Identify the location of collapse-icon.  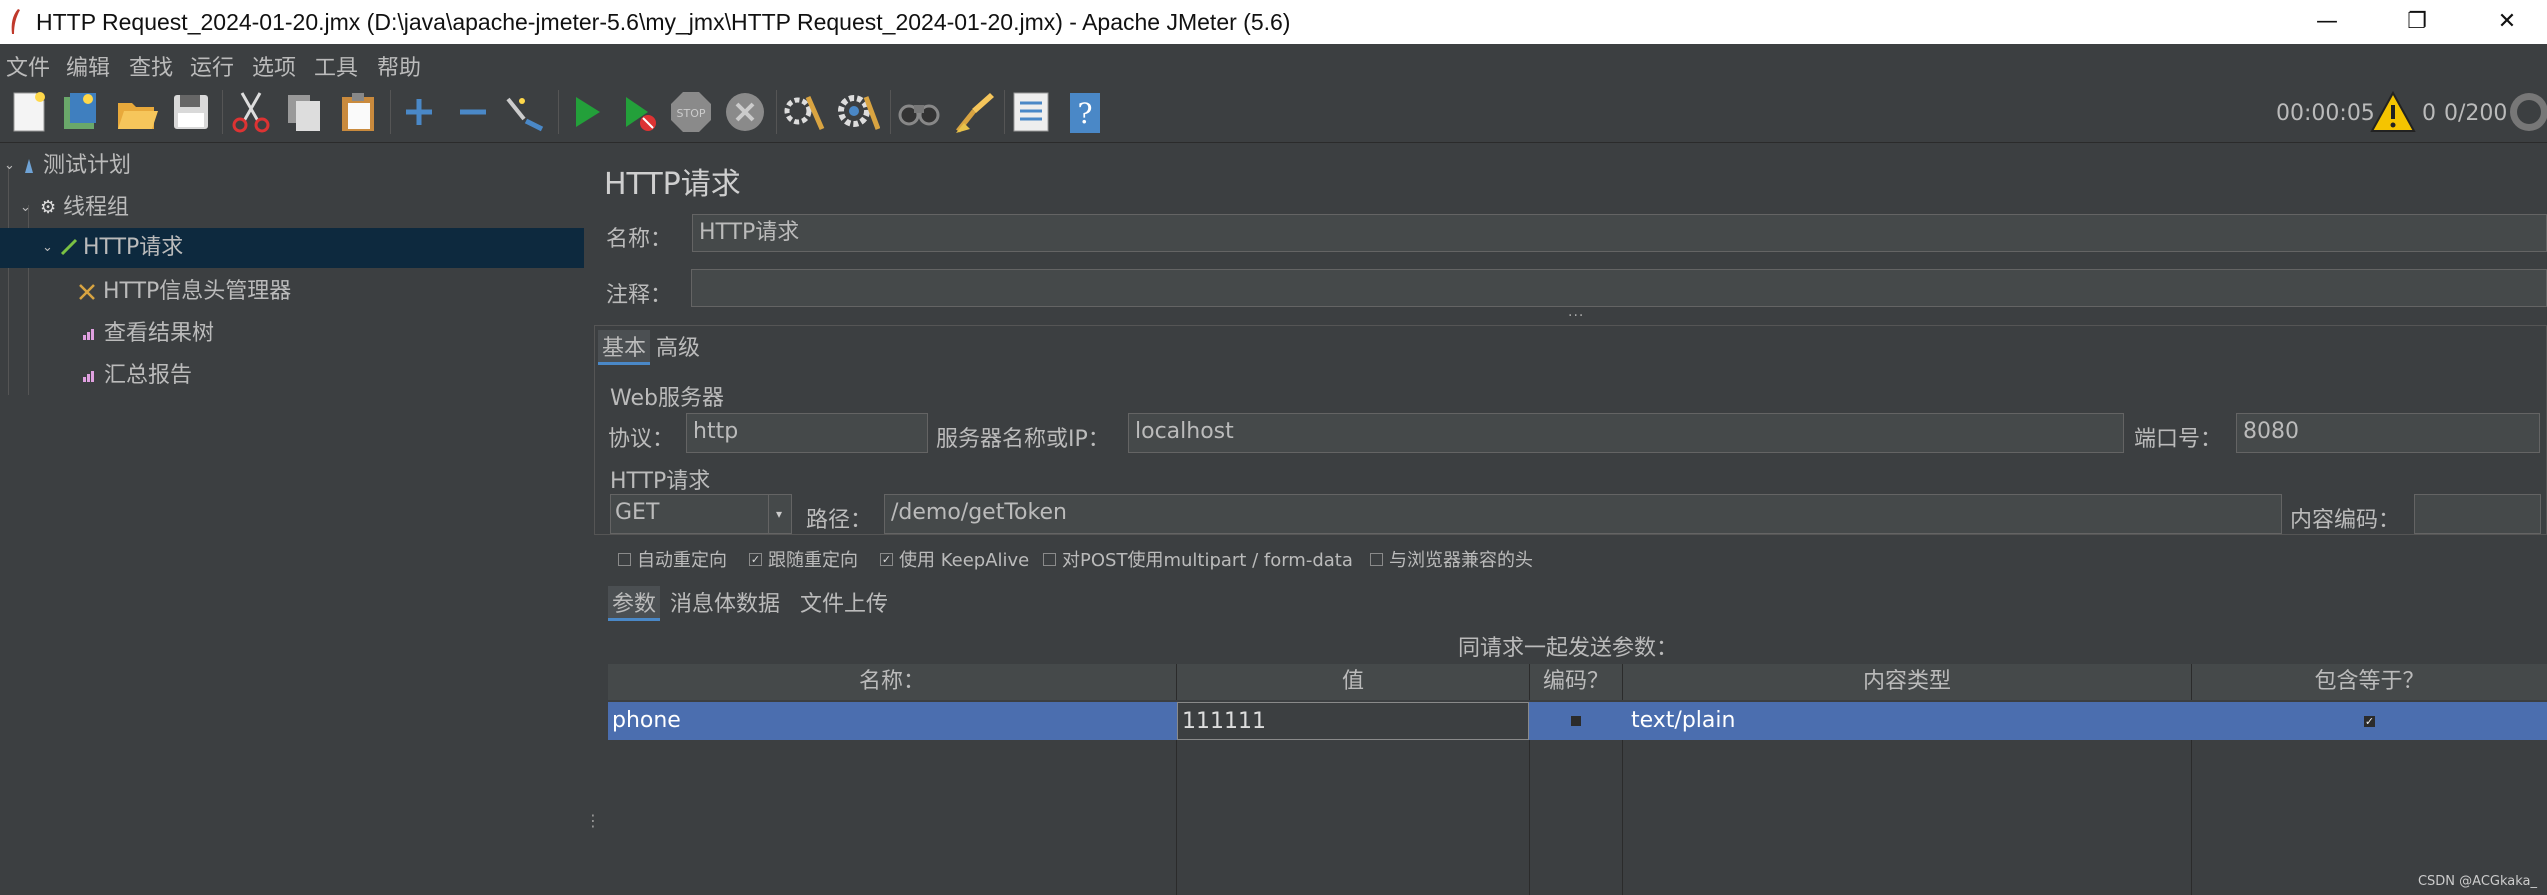
(473, 112).